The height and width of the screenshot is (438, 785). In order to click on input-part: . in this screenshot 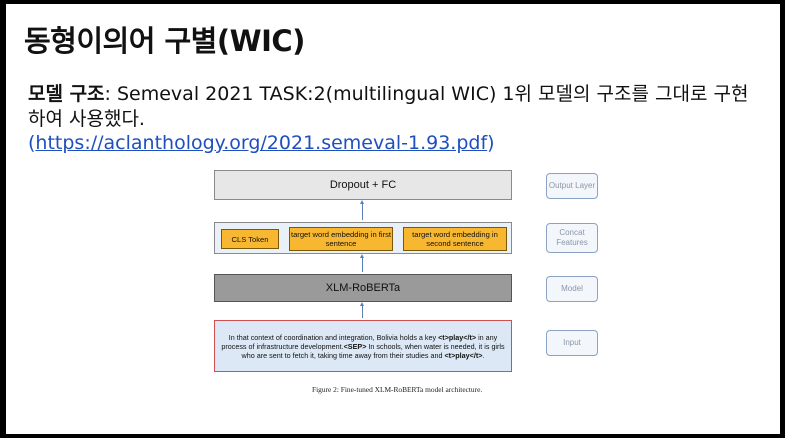, I will do `click(483, 355)`.